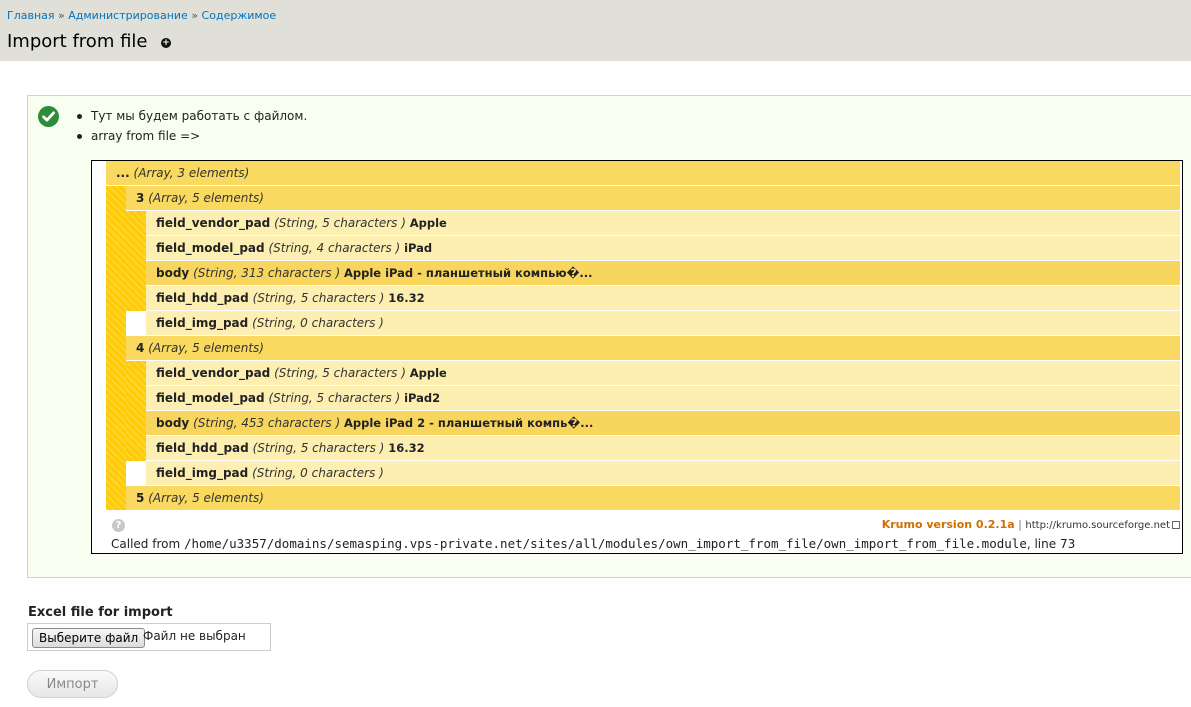 The image size is (1191, 707). Describe the element at coordinates (140, 498) in the screenshot. I see `krumo-key: 5` at that location.